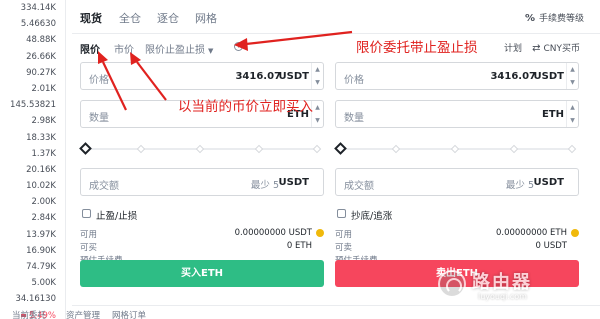  I want to click on router-logo-icon, so click(452, 284).